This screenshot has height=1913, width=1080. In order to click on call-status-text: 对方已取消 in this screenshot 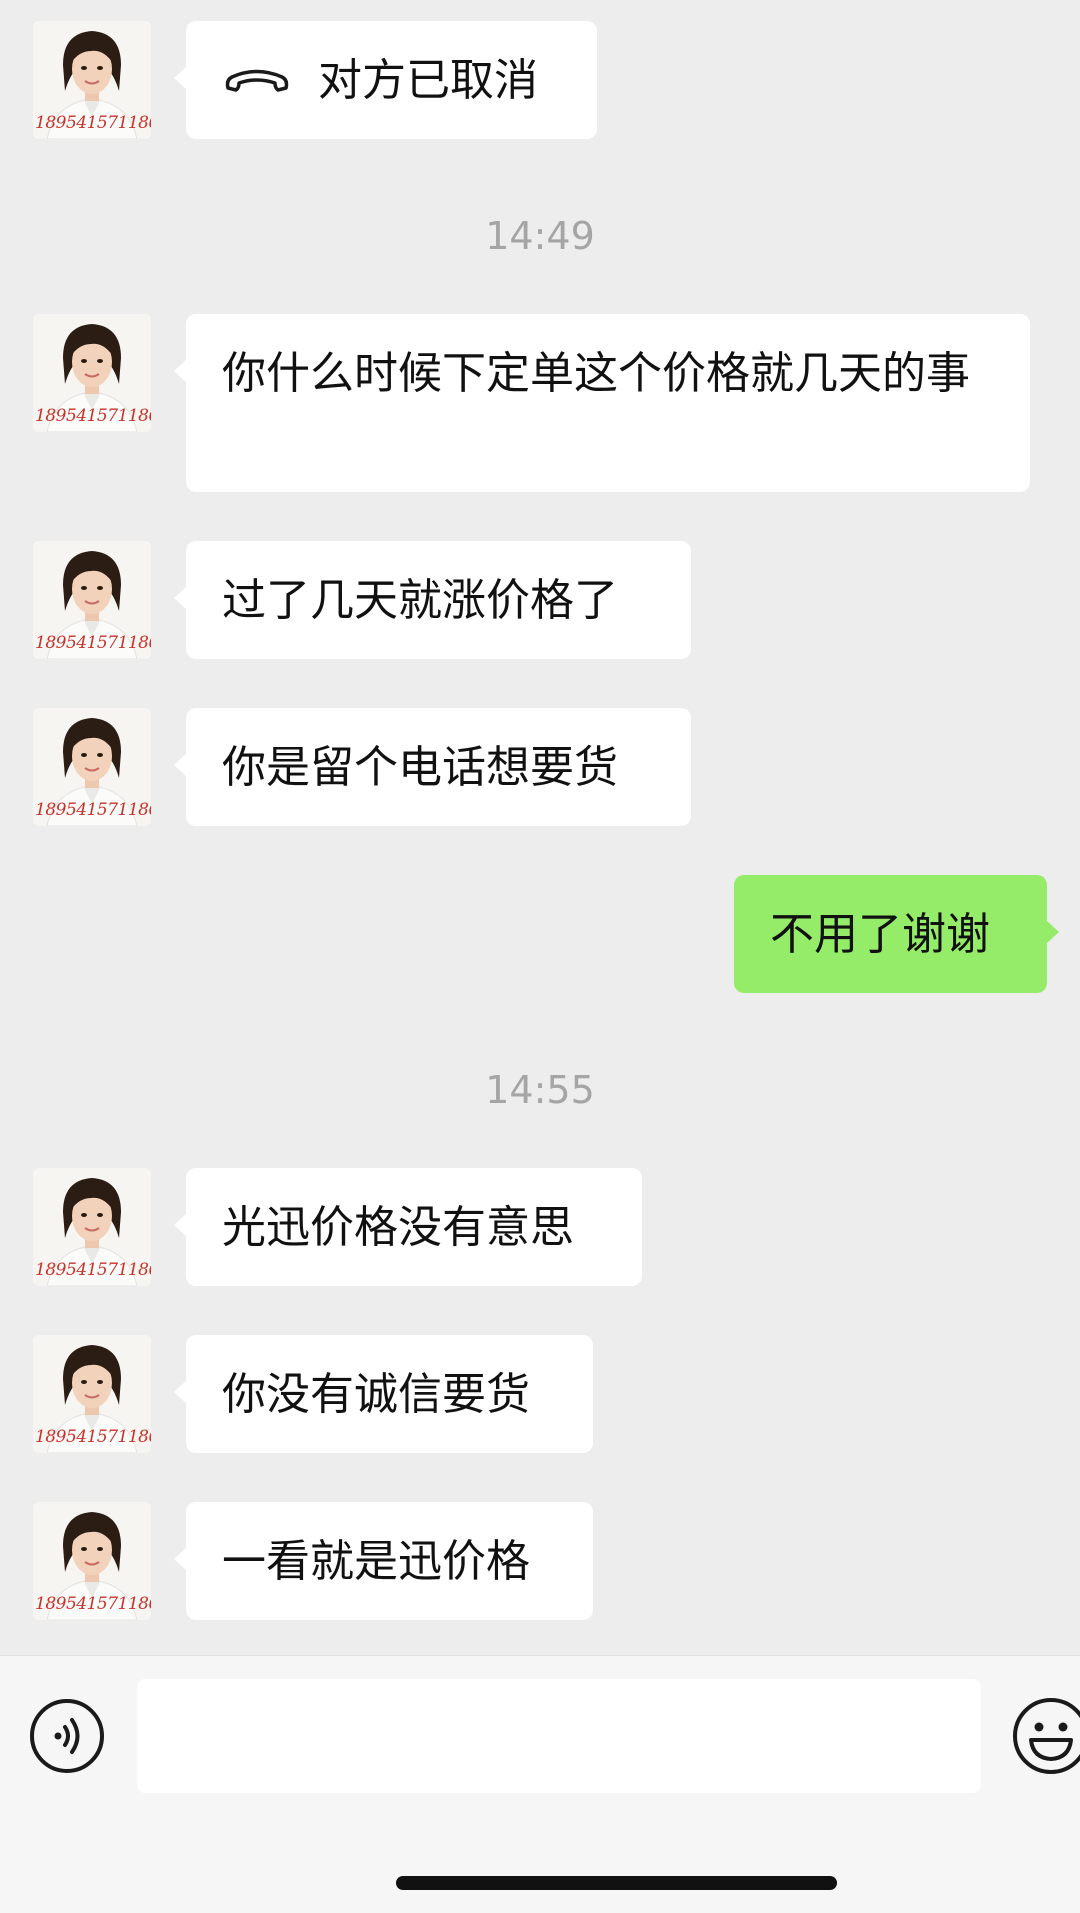, I will do `click(428, 80)`.